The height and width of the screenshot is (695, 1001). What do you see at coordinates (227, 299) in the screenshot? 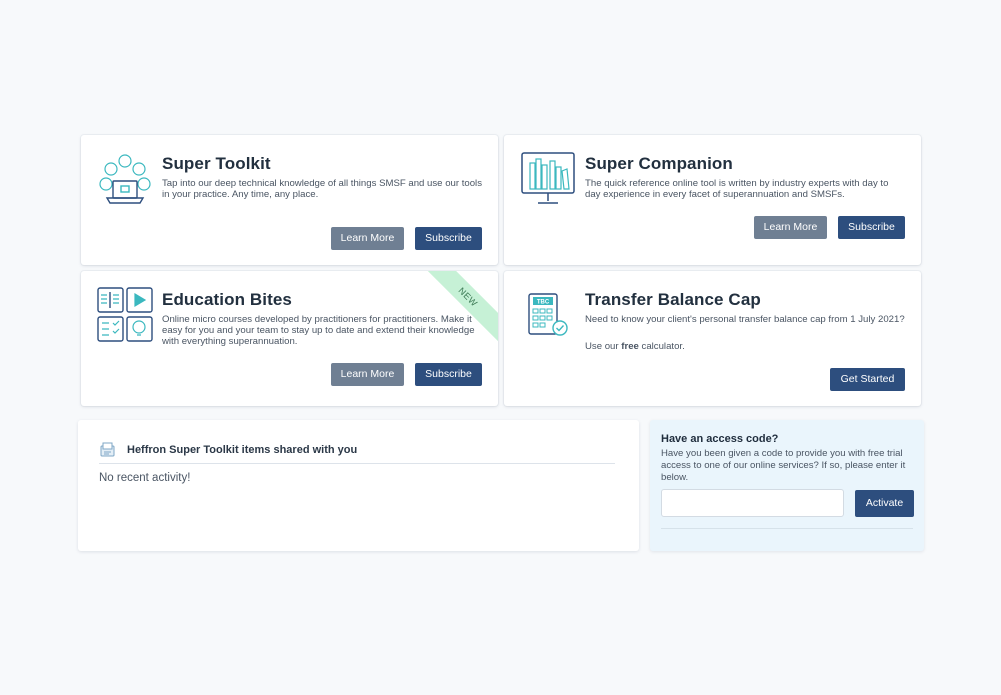
I see `card-title: Education Bites` at bounding box center [227, 299].